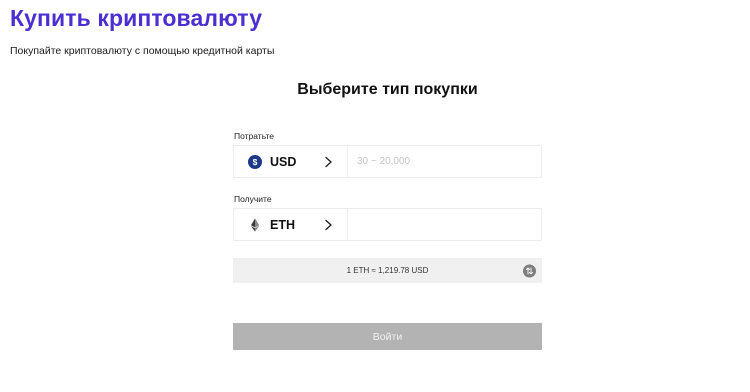  What do you see at coordinates (283, 161) in the screenshot?
I see `spend-currency-code: USD` at bounding box center [283, 161].